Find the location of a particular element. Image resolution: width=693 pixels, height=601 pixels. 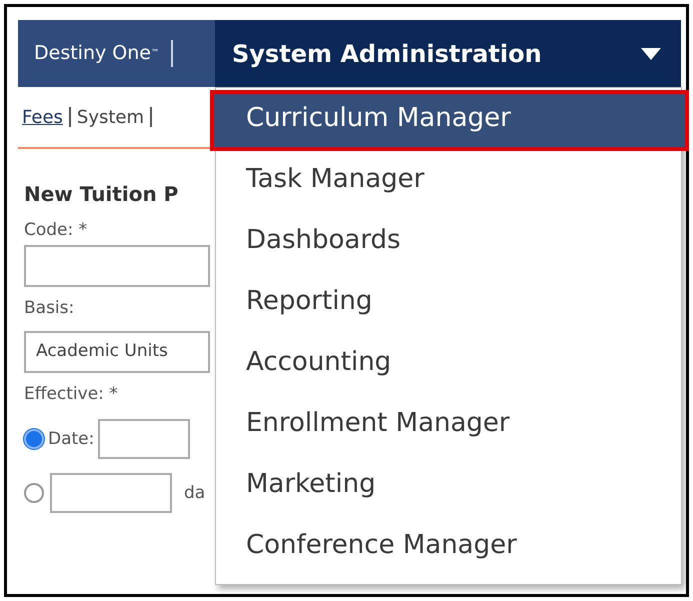

menu-item: Curriculum Manager is located at coordinates (449, 120).